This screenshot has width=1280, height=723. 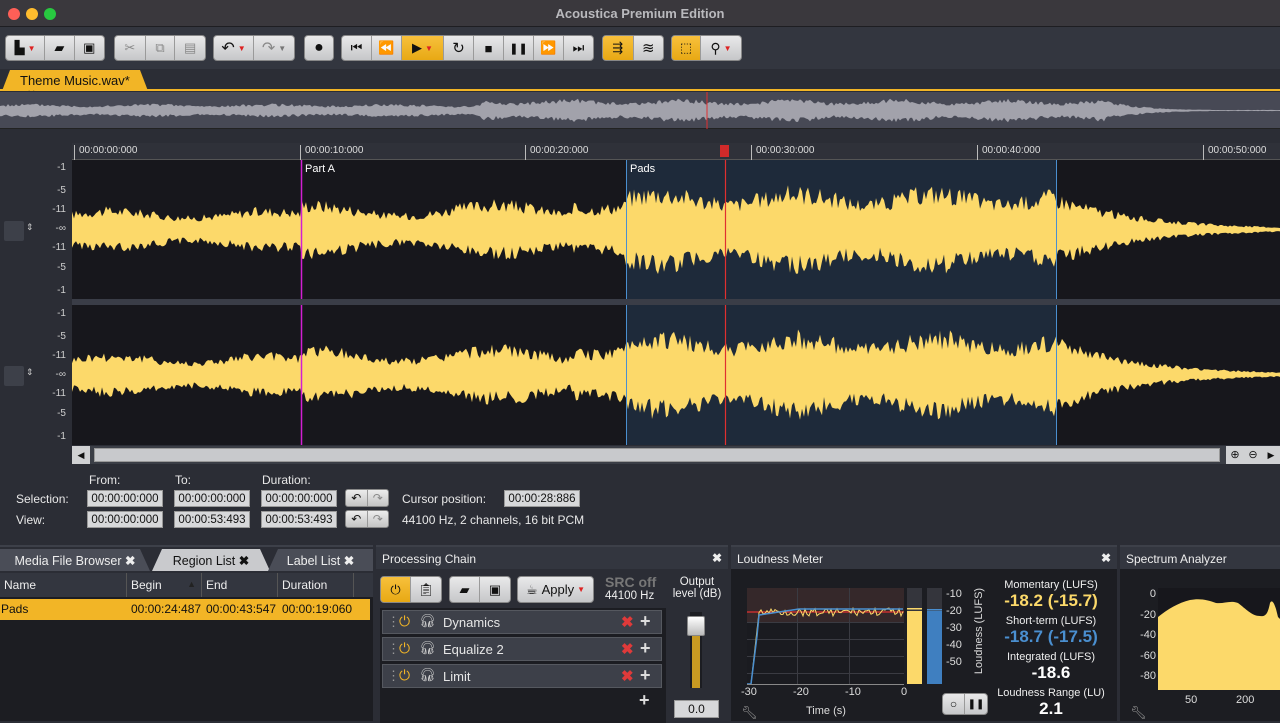 What do you see at coordinates (489, 48) in the screenshot?
I see `stop-button: ■` at bounding box center [489, 48].